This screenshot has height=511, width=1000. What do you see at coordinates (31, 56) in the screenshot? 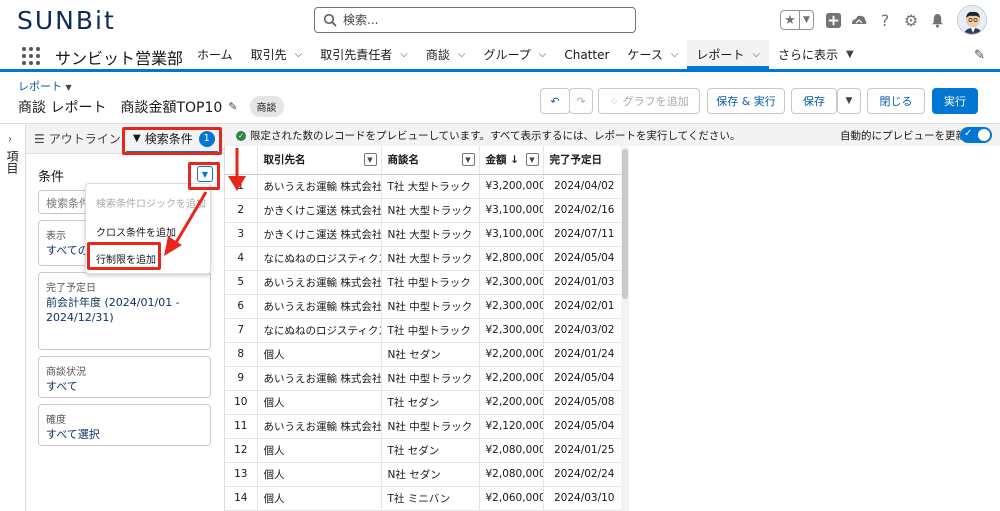
I see `app-launcher-icon` at bounding box center [31, 56].